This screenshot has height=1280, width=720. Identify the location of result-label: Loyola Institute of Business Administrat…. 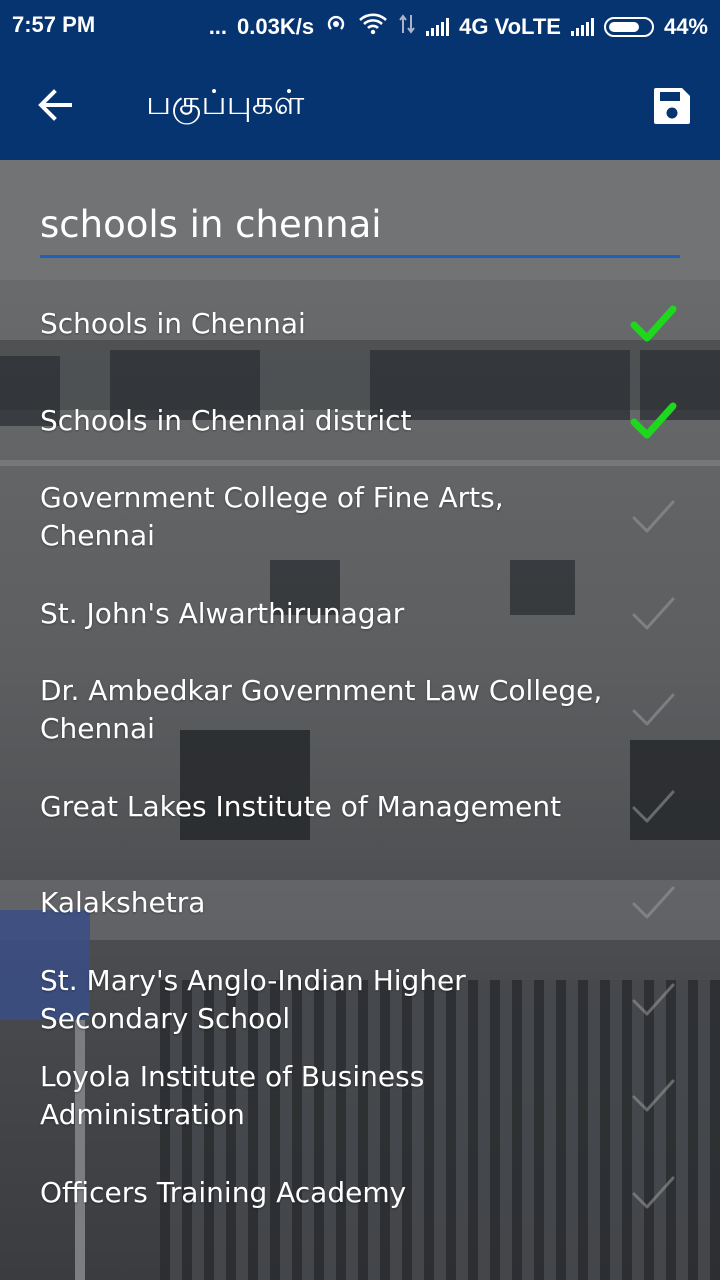
(232, 1096).